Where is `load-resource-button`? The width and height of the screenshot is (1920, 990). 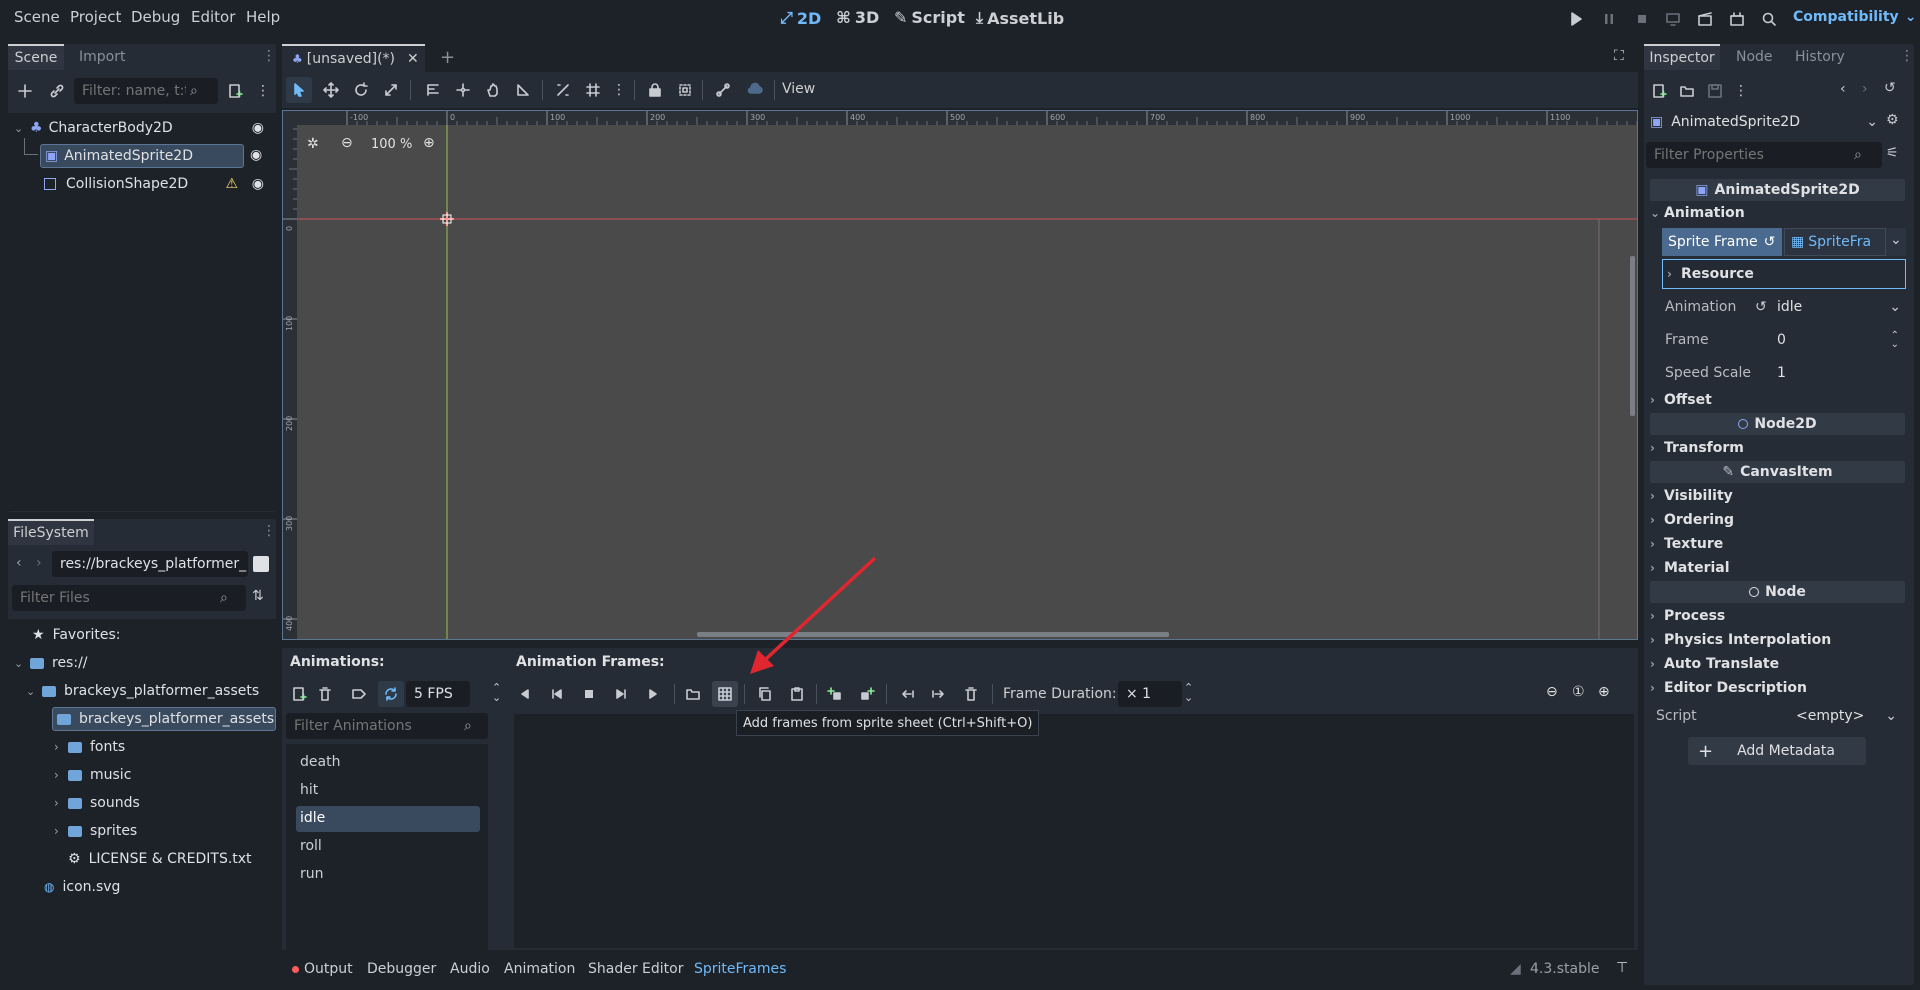 load-resource-button is located at coordinates (1687, 91).